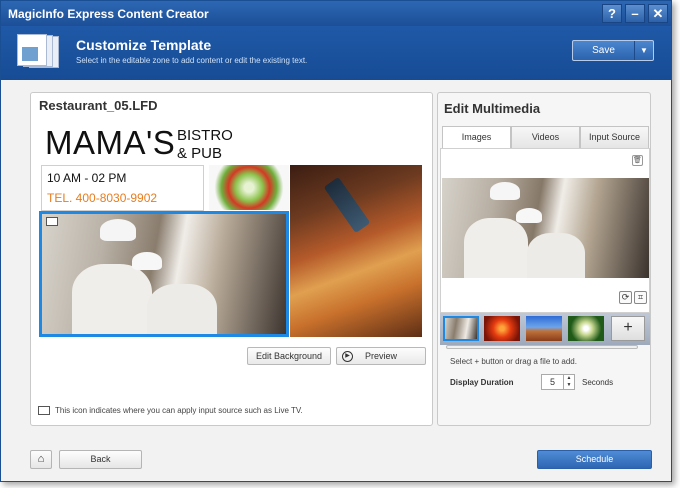 Image resolution: width=680 pixels, height=488 pixels. I want to click on title-bar: MagicInfo Express Content Creator ? – ✕, so click(336, 13).